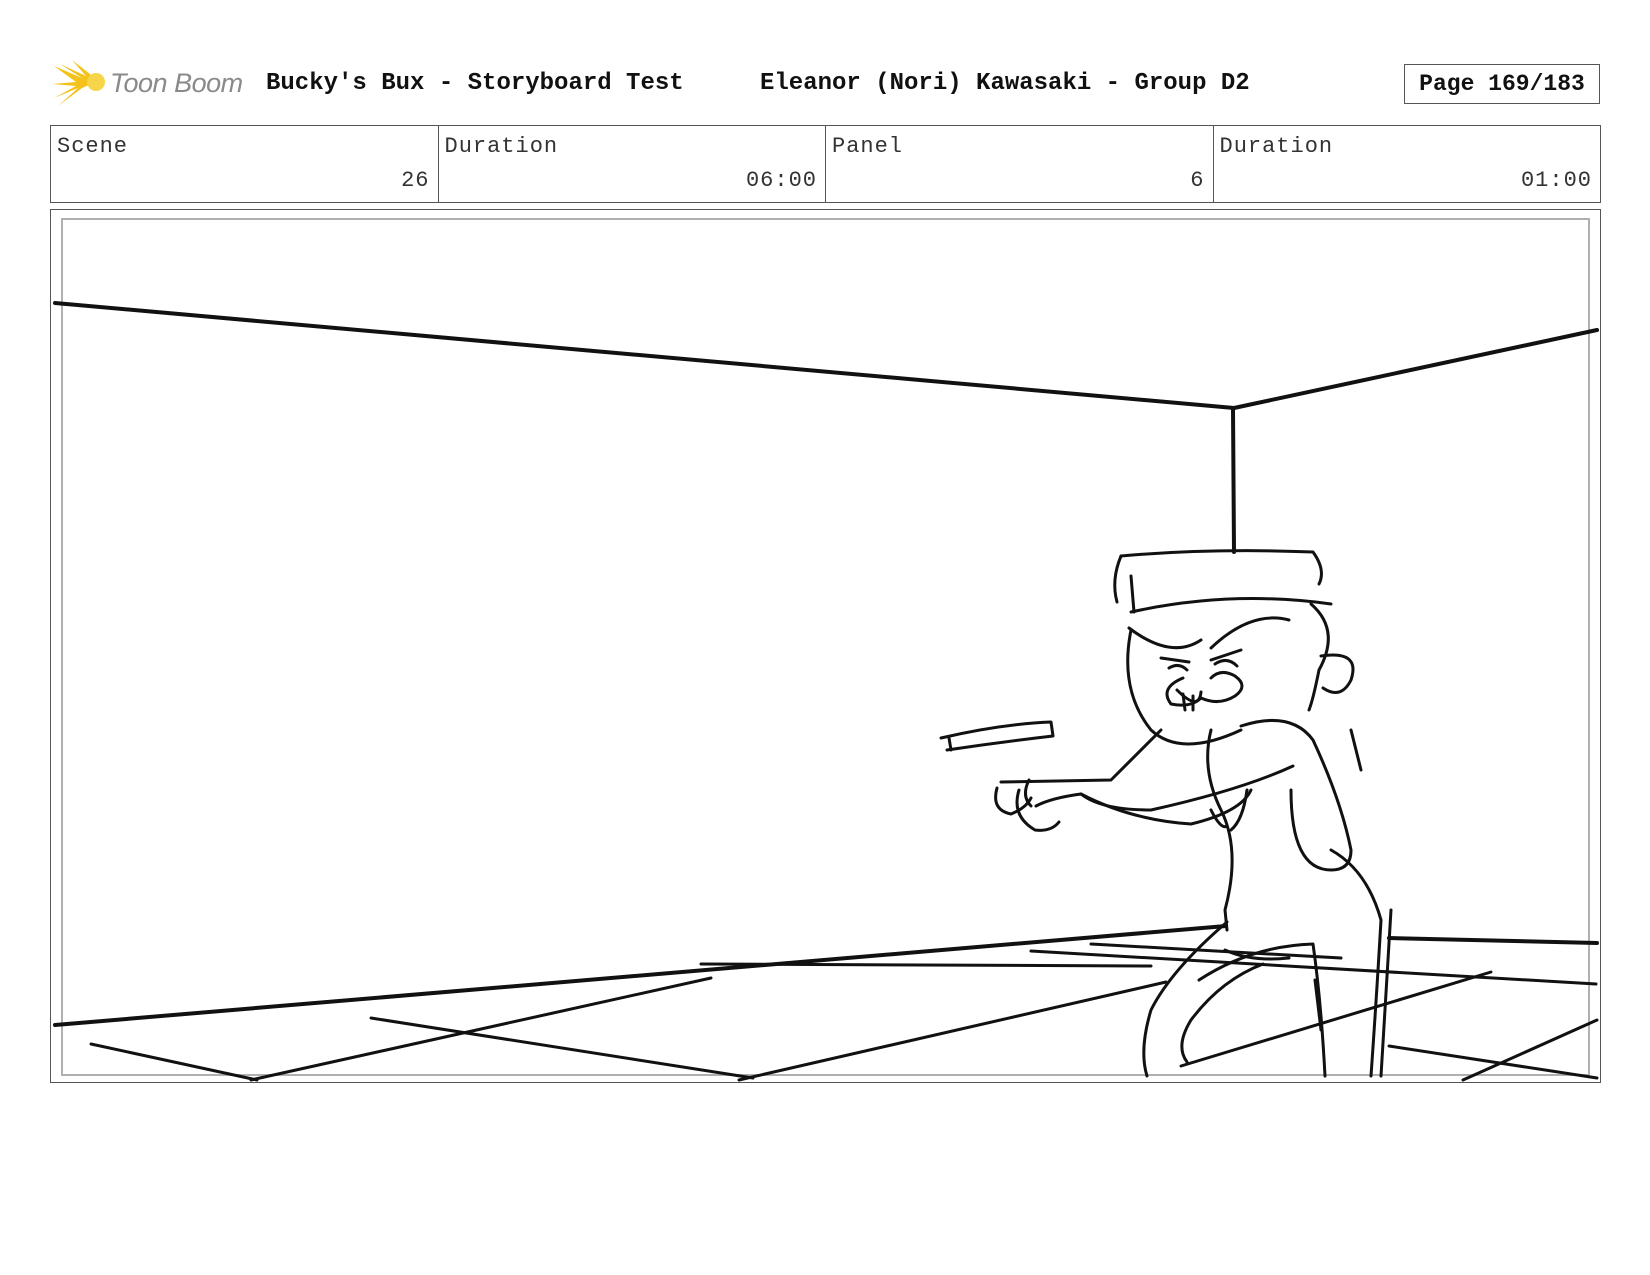  I want to click on toon-boom-burst-icon, so click(78, 83).